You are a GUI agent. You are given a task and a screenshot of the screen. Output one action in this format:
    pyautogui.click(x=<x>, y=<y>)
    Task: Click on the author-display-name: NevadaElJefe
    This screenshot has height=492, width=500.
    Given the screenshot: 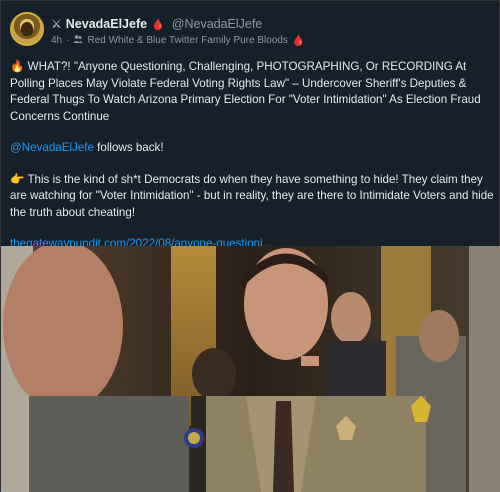 What is the action you would take?
    pyautogui.click(x=106, y=24)
    